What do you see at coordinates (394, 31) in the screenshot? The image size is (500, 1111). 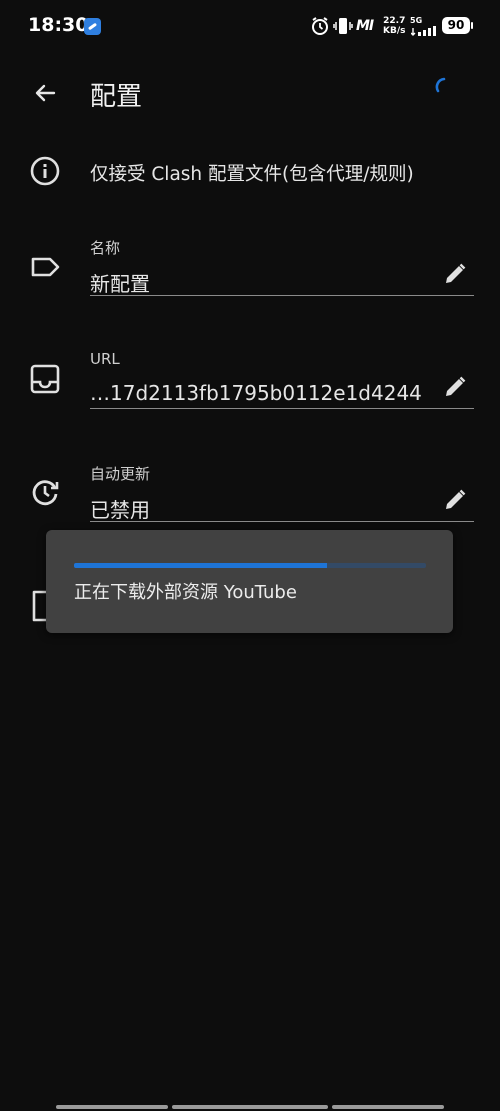 I see `network-speed-unit: KB/s` at bounding box center [394, 31].